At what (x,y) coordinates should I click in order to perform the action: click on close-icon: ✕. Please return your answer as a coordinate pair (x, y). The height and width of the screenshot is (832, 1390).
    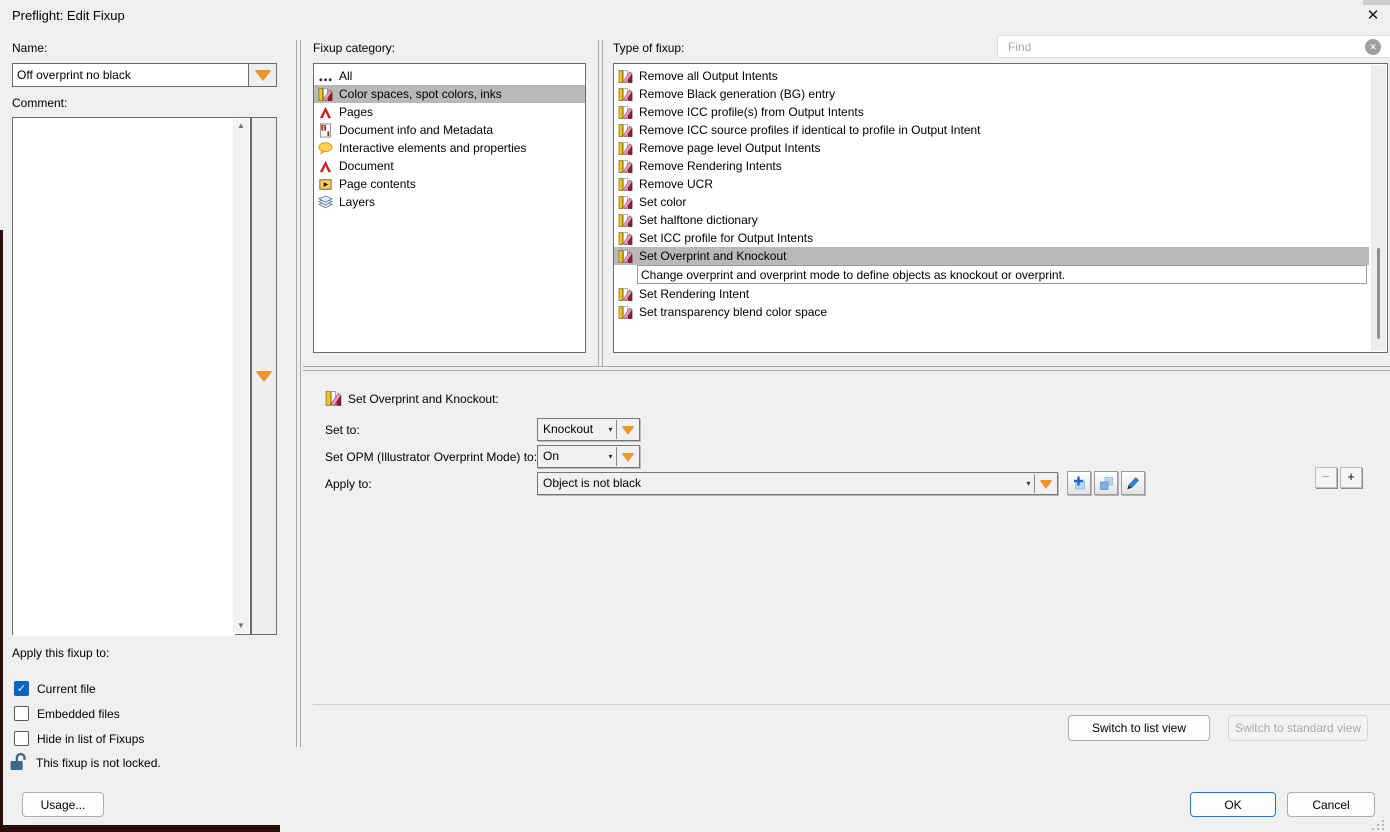
    Looking at the image, I should click on (1373, 16).